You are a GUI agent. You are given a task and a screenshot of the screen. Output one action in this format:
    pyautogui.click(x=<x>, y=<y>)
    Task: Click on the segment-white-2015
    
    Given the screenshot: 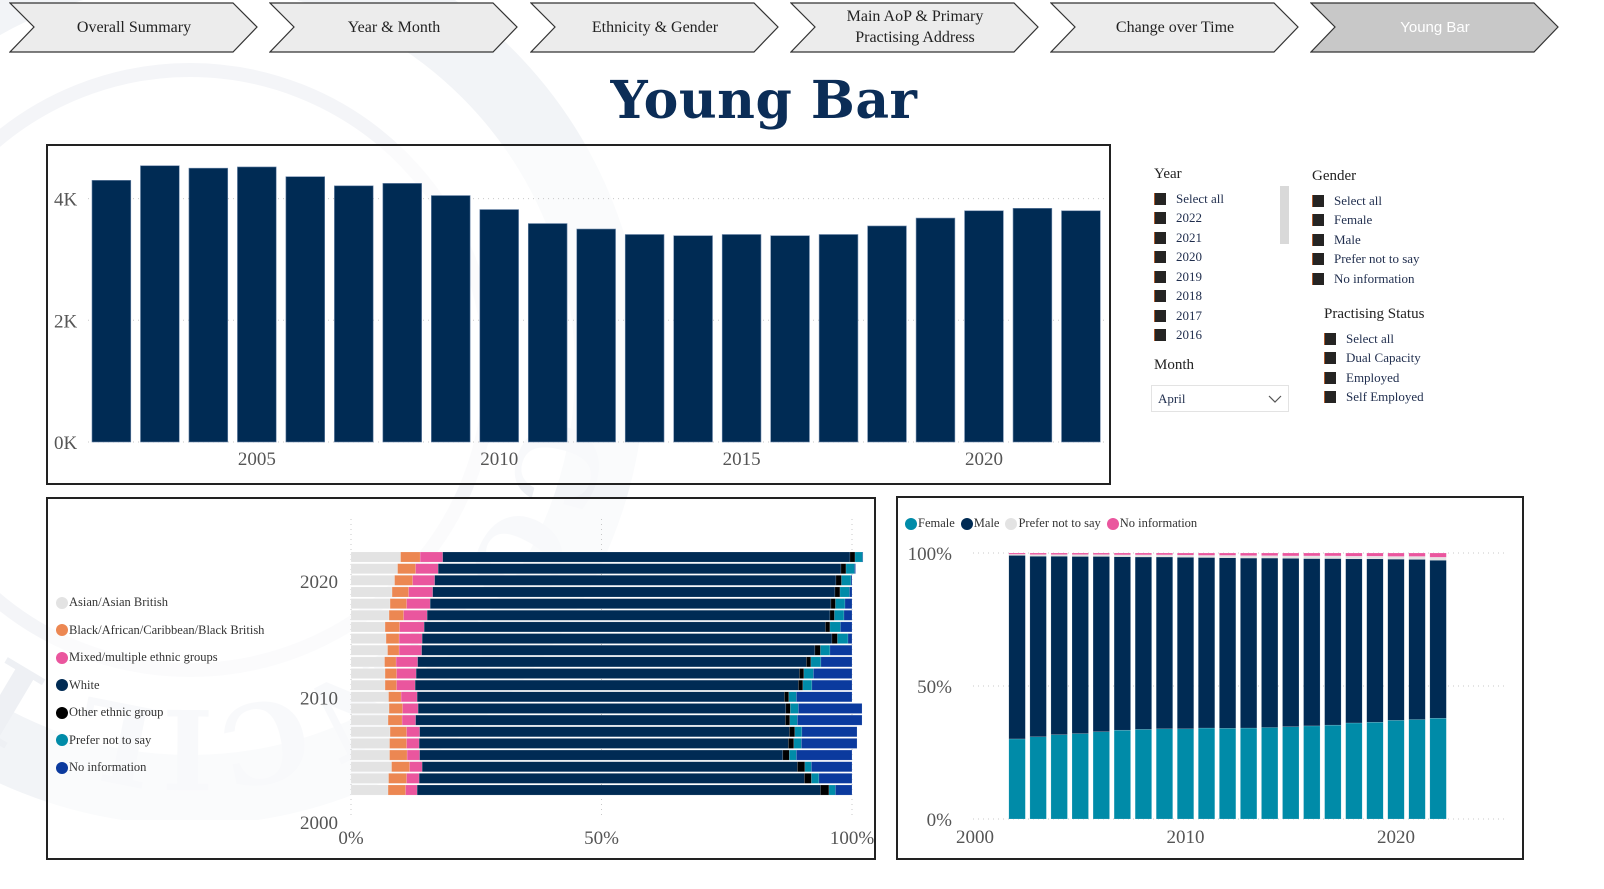 What is the action you would take?
    pyautogui.click(x=627, y=638)
    